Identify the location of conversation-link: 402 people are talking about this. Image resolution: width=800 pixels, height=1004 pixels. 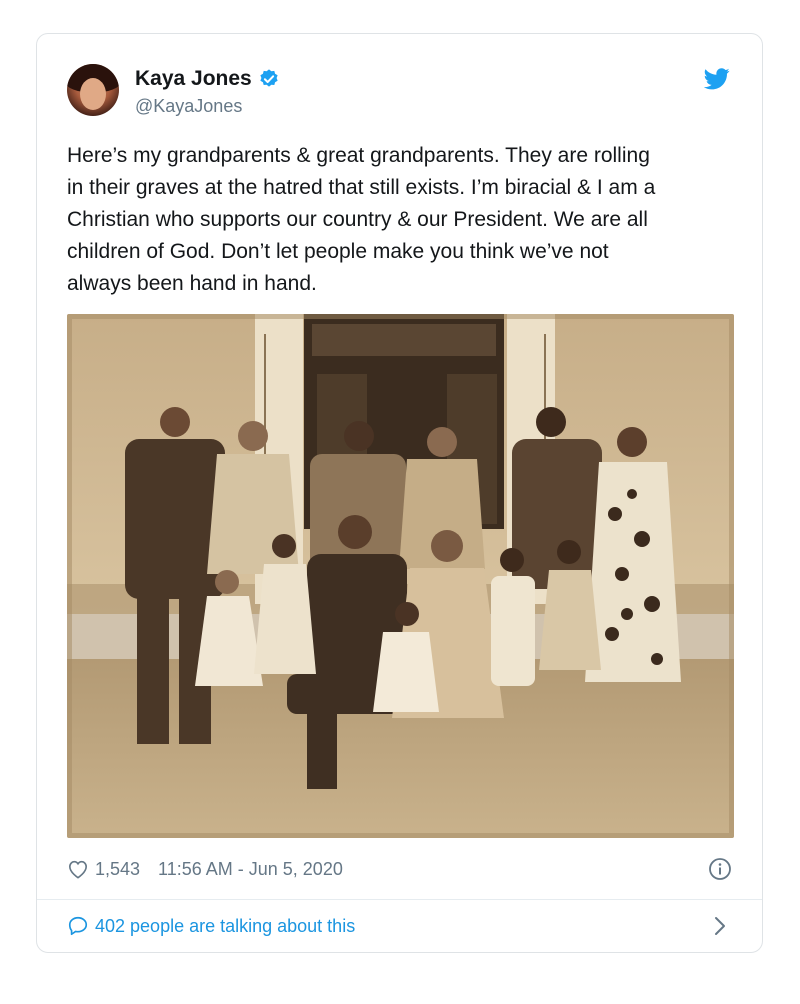
(399, 926).